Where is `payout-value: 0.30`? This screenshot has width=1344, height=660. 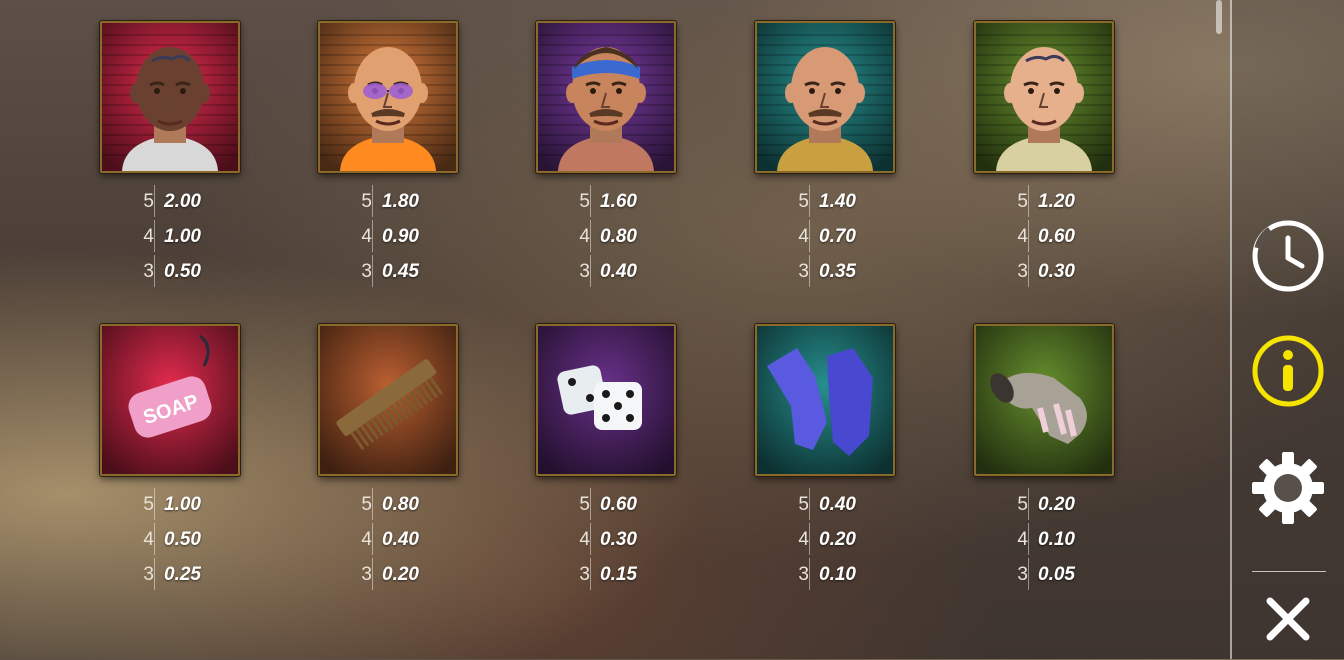 payout-value: 0.30 is located at coordinates (618, 539).